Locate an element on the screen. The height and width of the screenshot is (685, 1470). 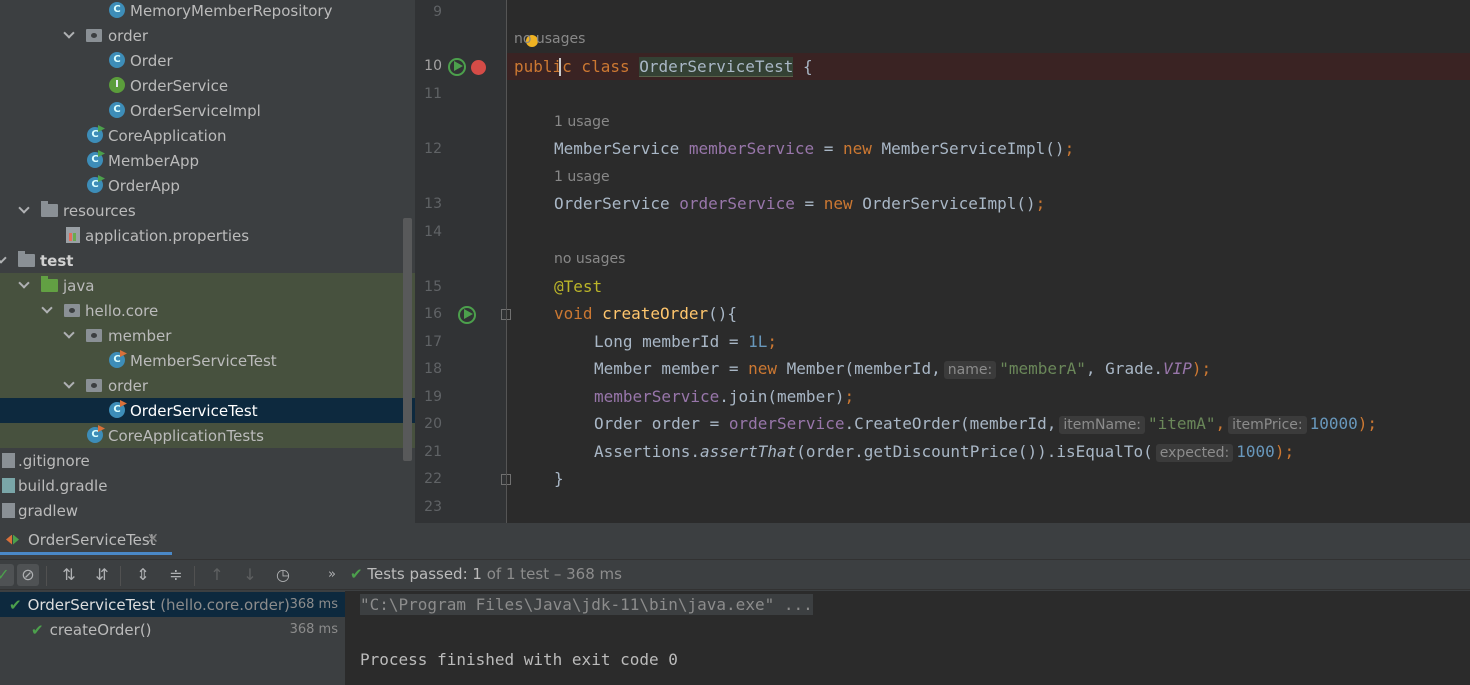
line-number: 11 is located at coordinates (433, 94).